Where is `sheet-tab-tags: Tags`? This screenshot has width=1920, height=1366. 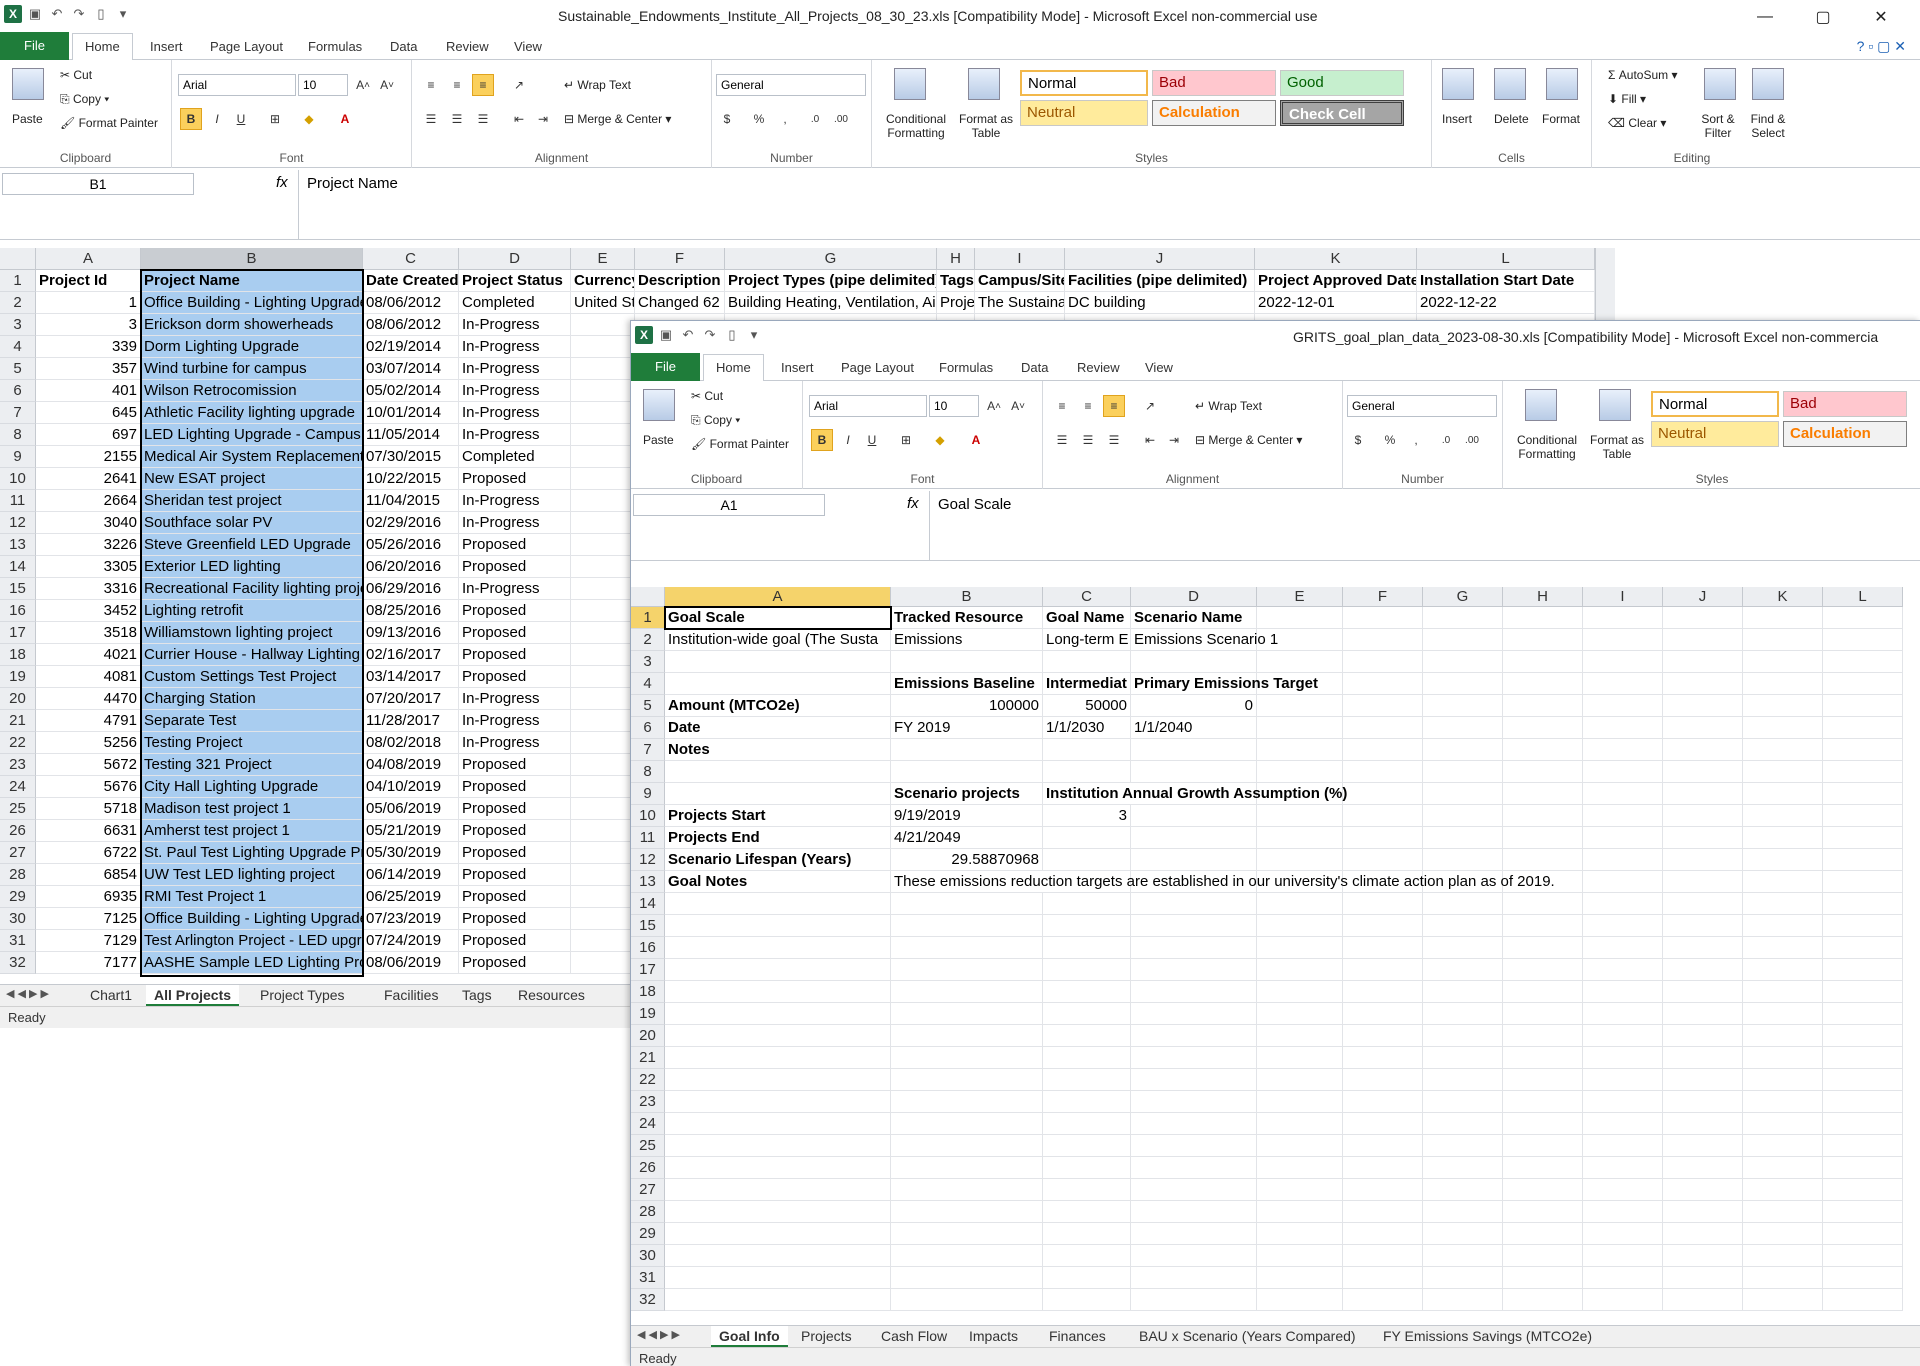 sheet-tab-tags: Tags is located at coordinates (477, 995).